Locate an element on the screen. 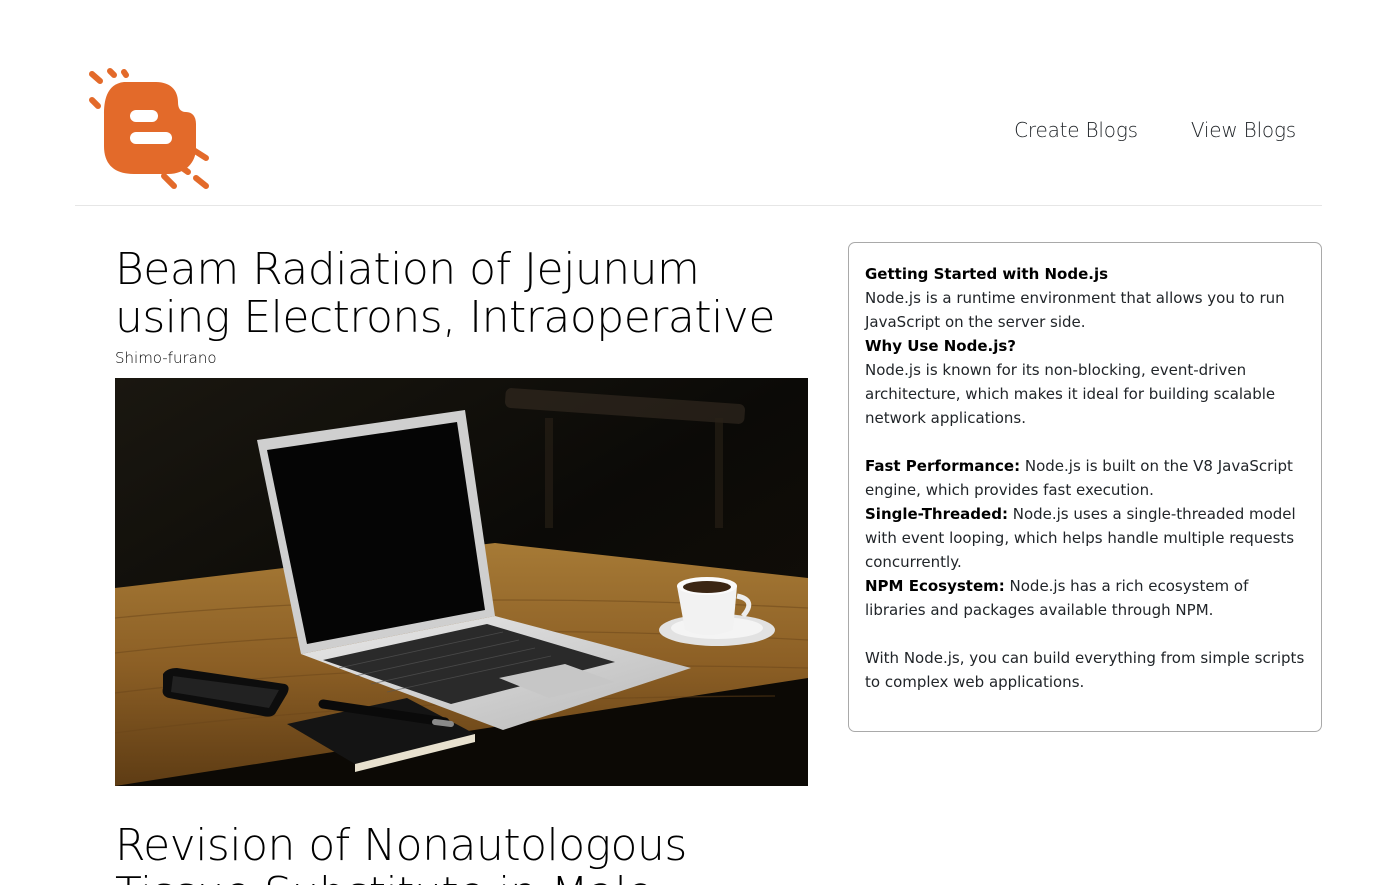 The width and height of the screenshot is (1394, 885). blogger-logo-icon-graphic is located at coordinates (149, 128).